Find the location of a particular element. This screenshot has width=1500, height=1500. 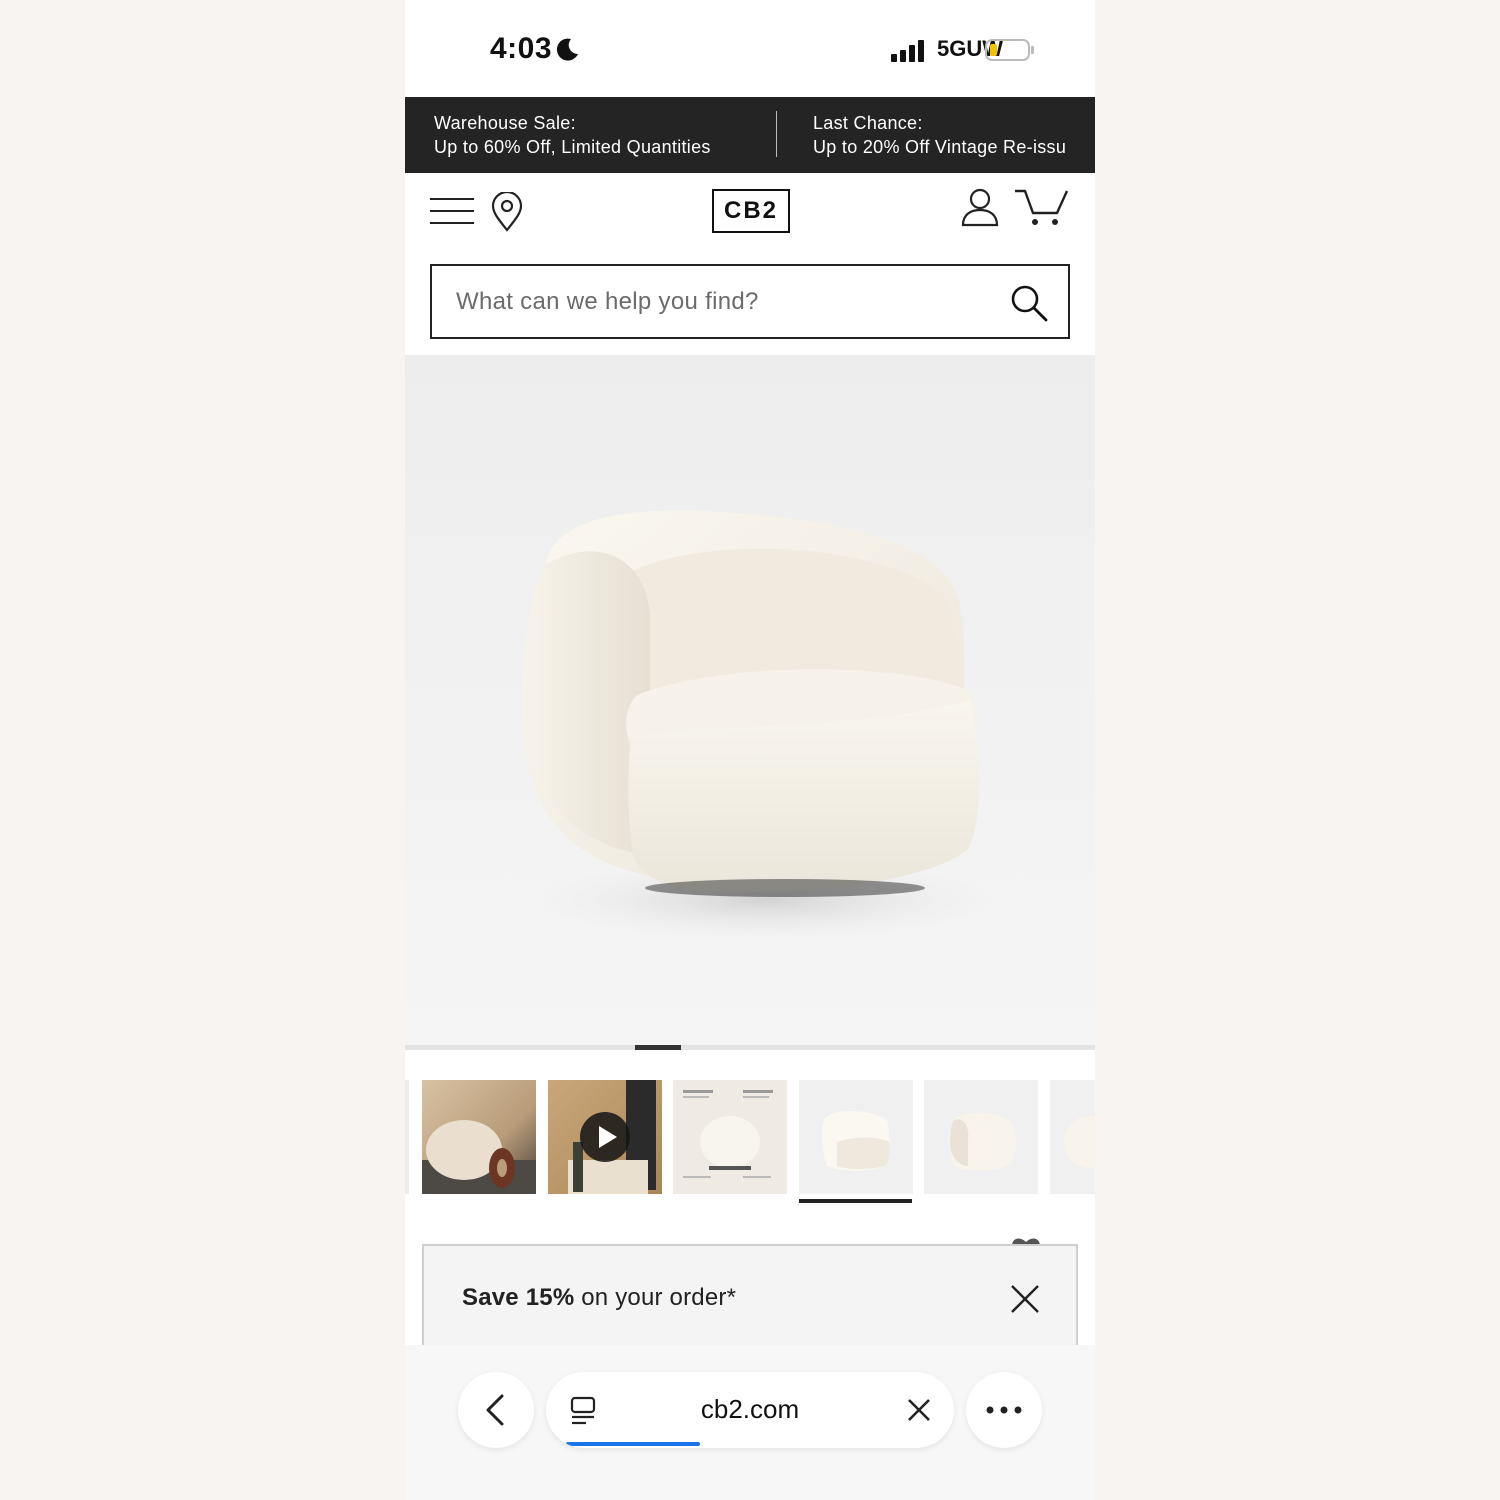

active-thumbnail-indicator is located at coordinates (855, 1201).